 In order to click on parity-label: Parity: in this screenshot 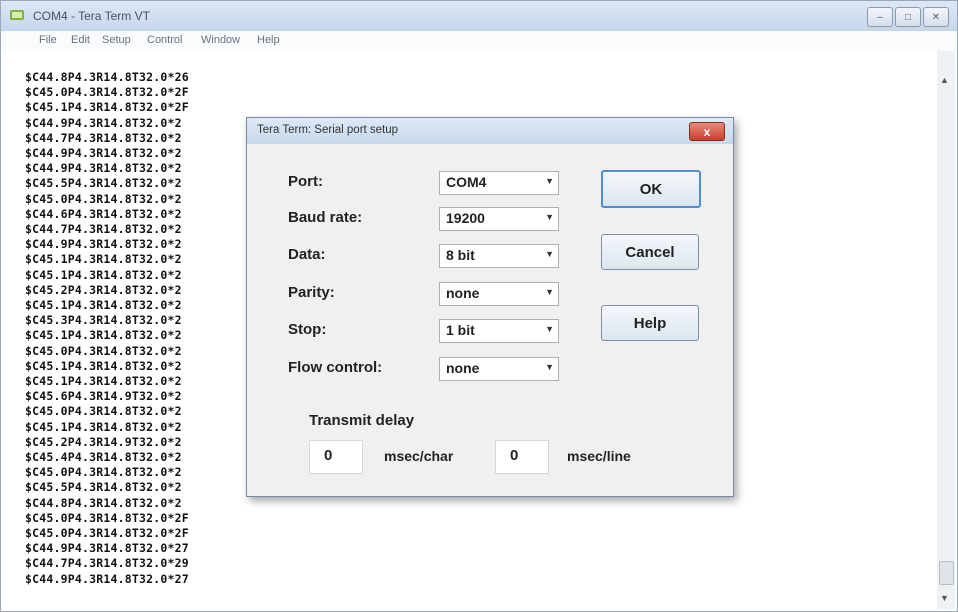, I will do `click(311, 292)`.